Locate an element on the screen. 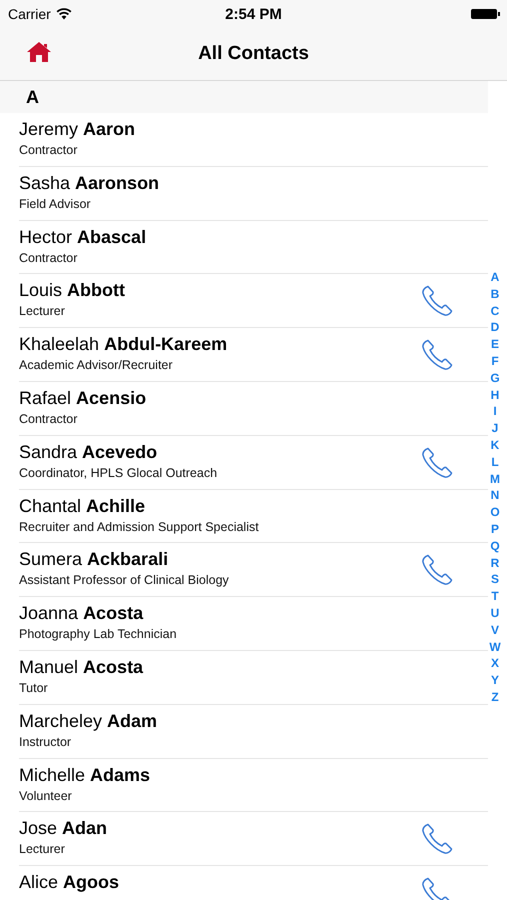  index-letter: Z is located at coordinates (495, 697).